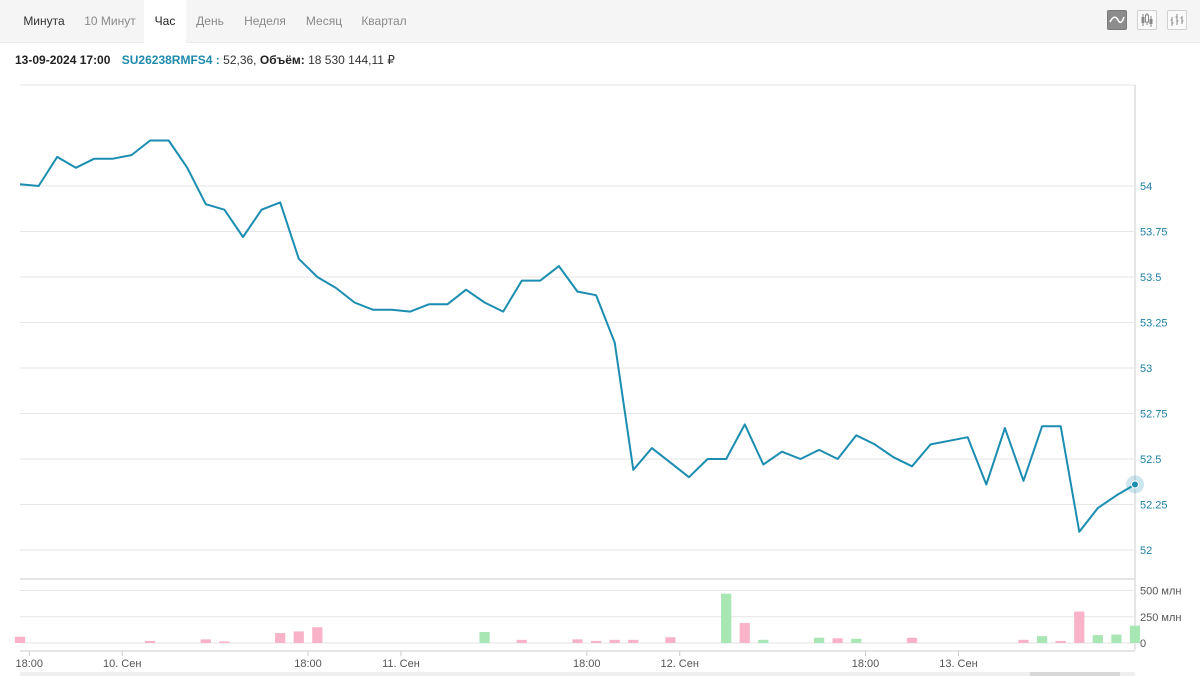 Image resolution: width=1200 pixels, height=676 pixels. What do you see at coordinates (1154, 324) in the screenshot?
I see `price-tick-label: 53.25` at bounding box center [1154, 324].